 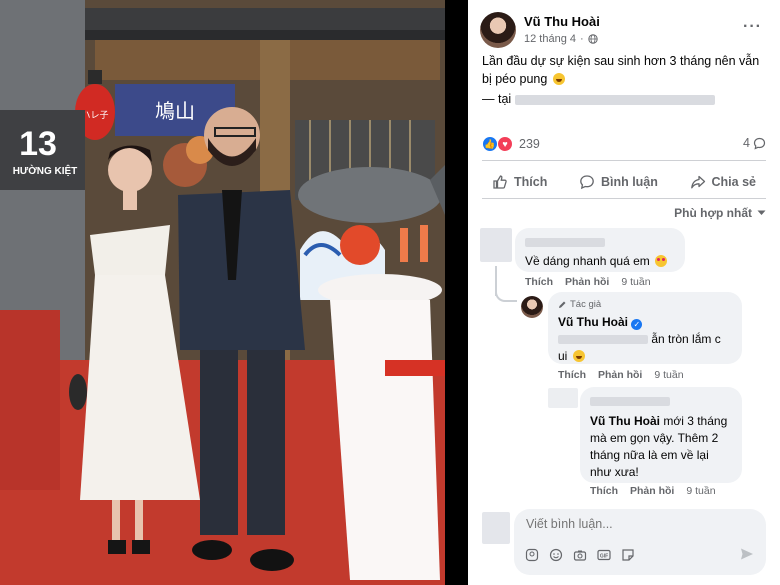 I want to click on comment-reply-link: Phản hồi, so click(x=587, y=282).